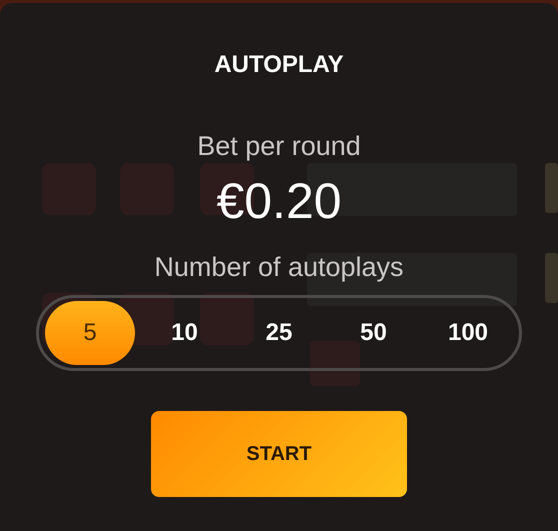  I want to click on autoplay-option: 100, so click(468, 333).